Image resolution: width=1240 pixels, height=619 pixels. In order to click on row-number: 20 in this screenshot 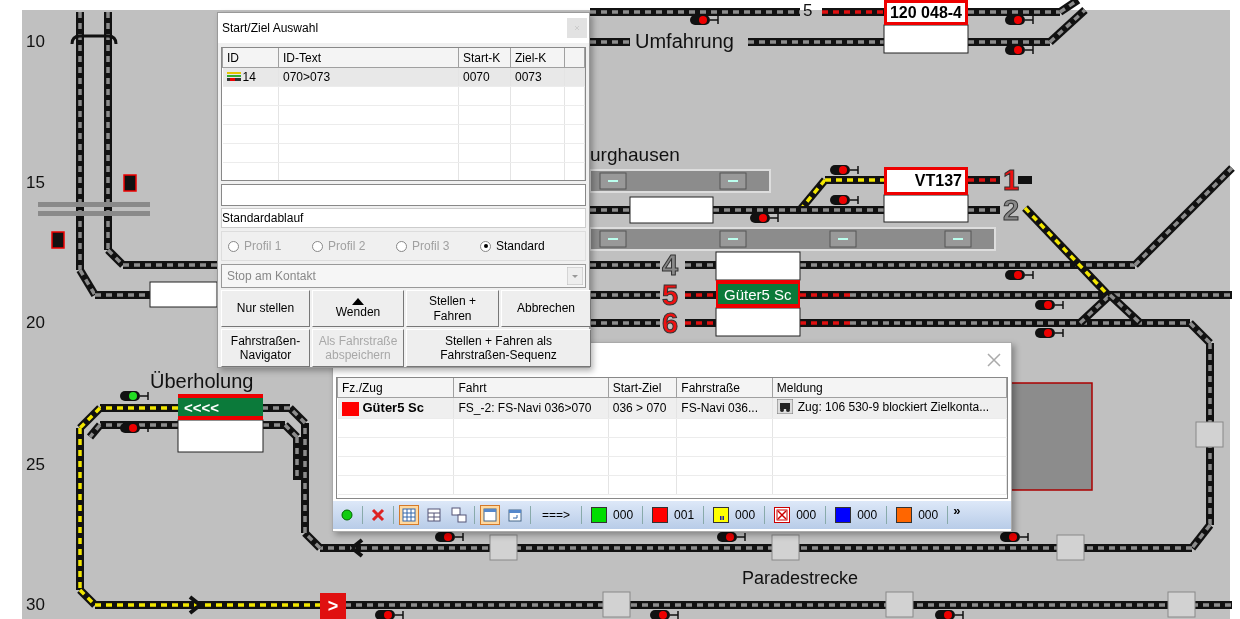, I will do `click(35, 322)`.